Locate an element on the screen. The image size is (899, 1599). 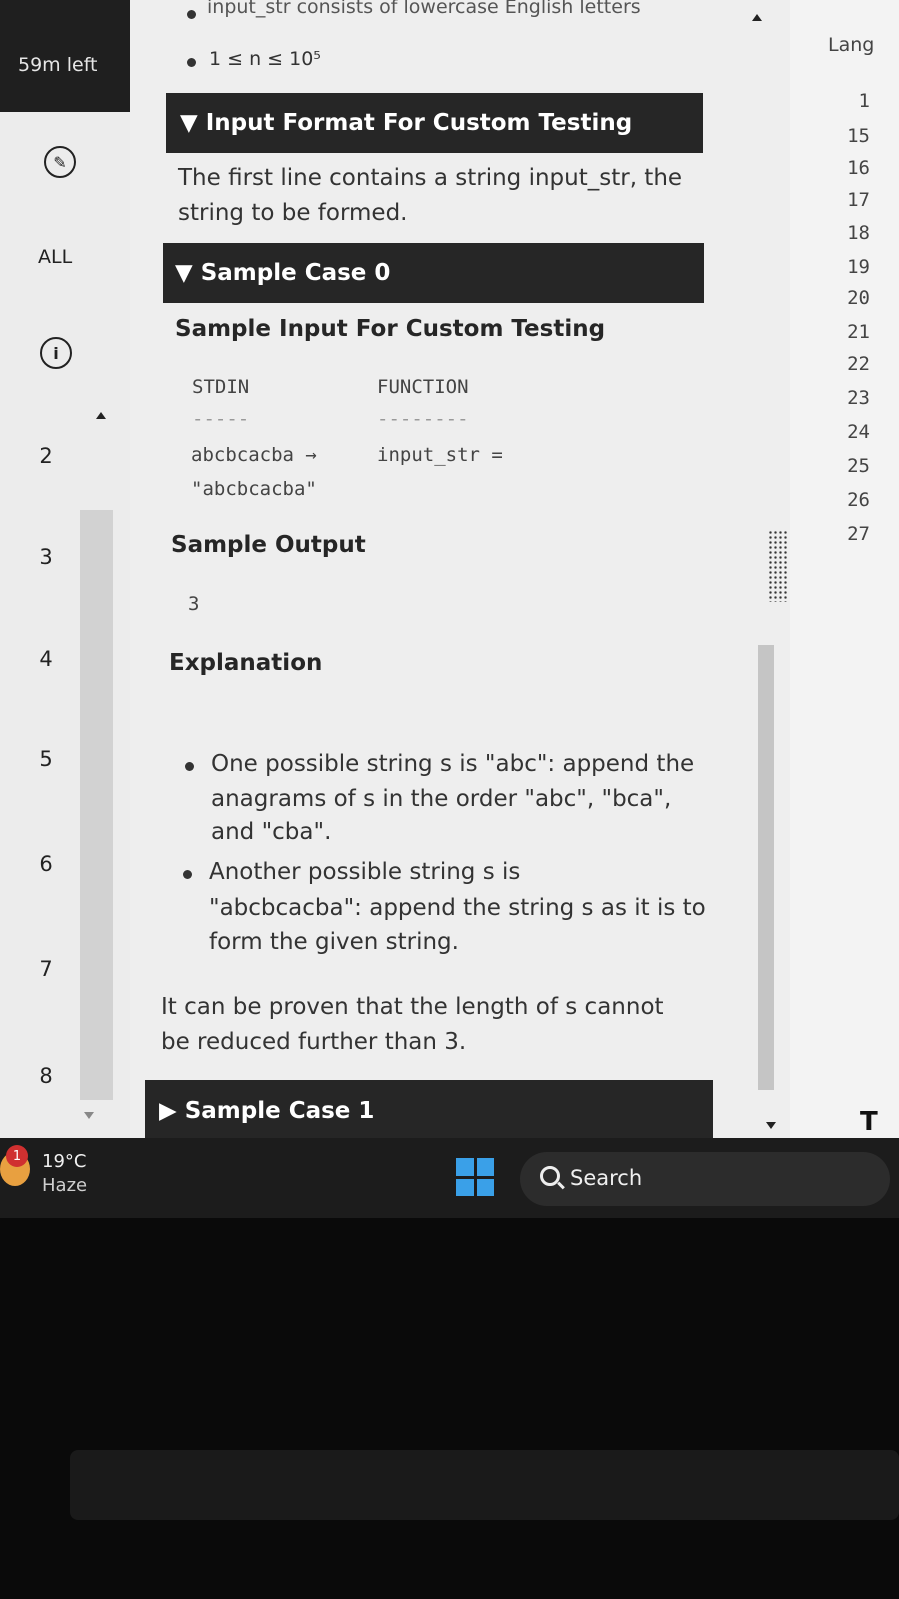
timer-box: 59m left is located at coordinates (65, 56).